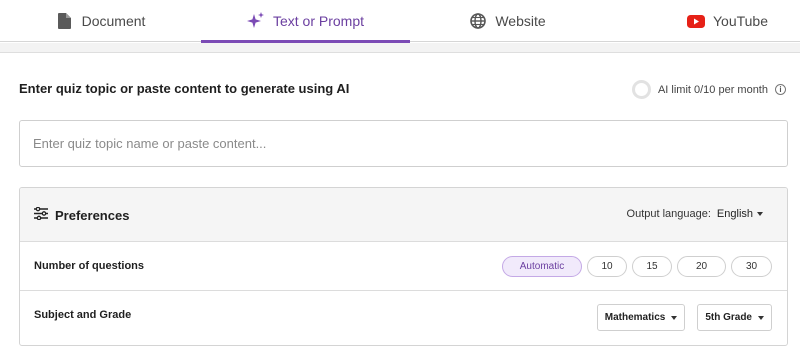  I want to click on preferences-title-label: Preferences, so click(92, 215).